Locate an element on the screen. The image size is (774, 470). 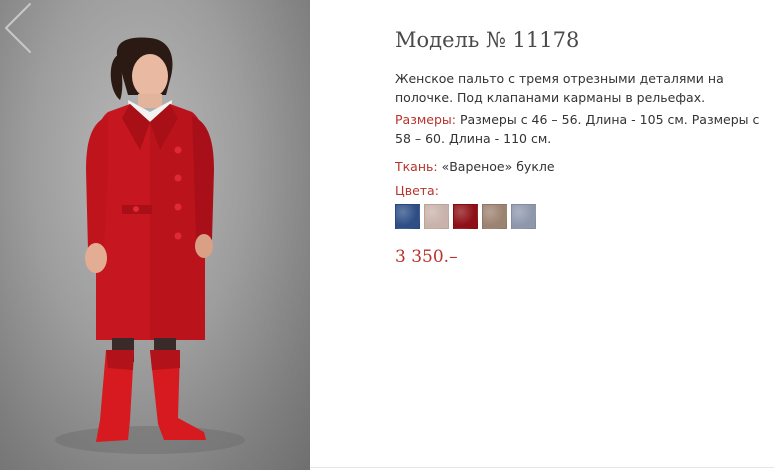
product-title: Модель № 11178 is located at coordinates (487, 40).